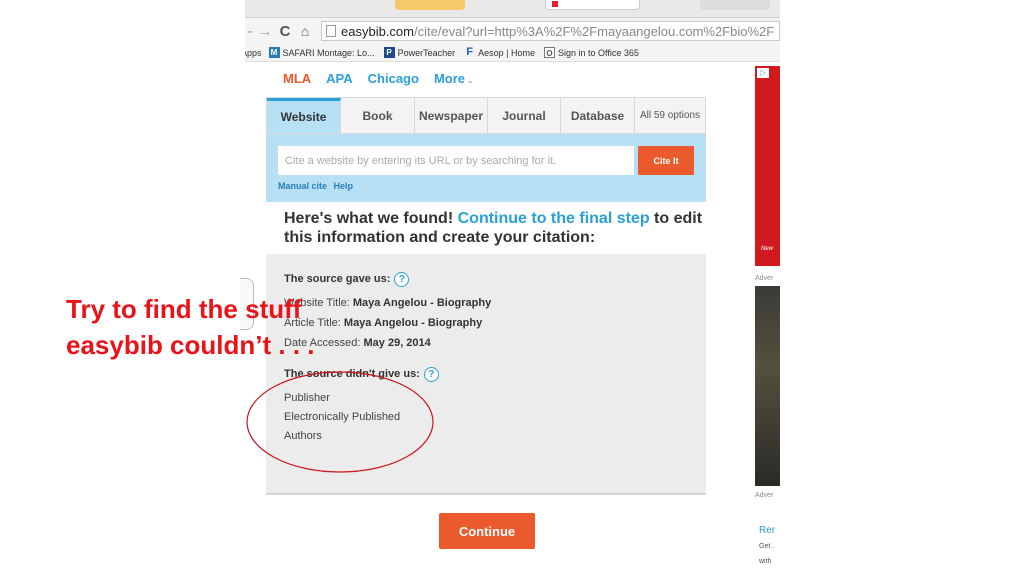 This screenshot has height=576, width=1024. I want to click on tab-all-options: All 59 options, so click(670, 115).